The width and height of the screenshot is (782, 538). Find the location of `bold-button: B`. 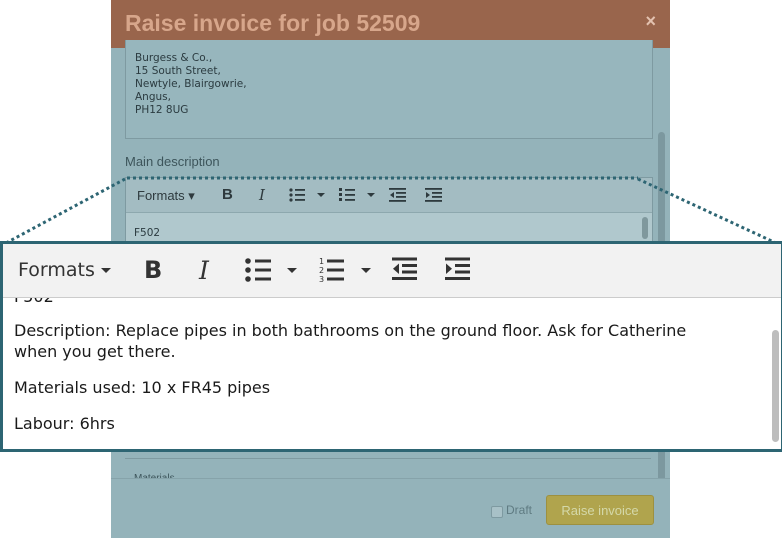

bold-button: B is located at coordinates (153, 270).